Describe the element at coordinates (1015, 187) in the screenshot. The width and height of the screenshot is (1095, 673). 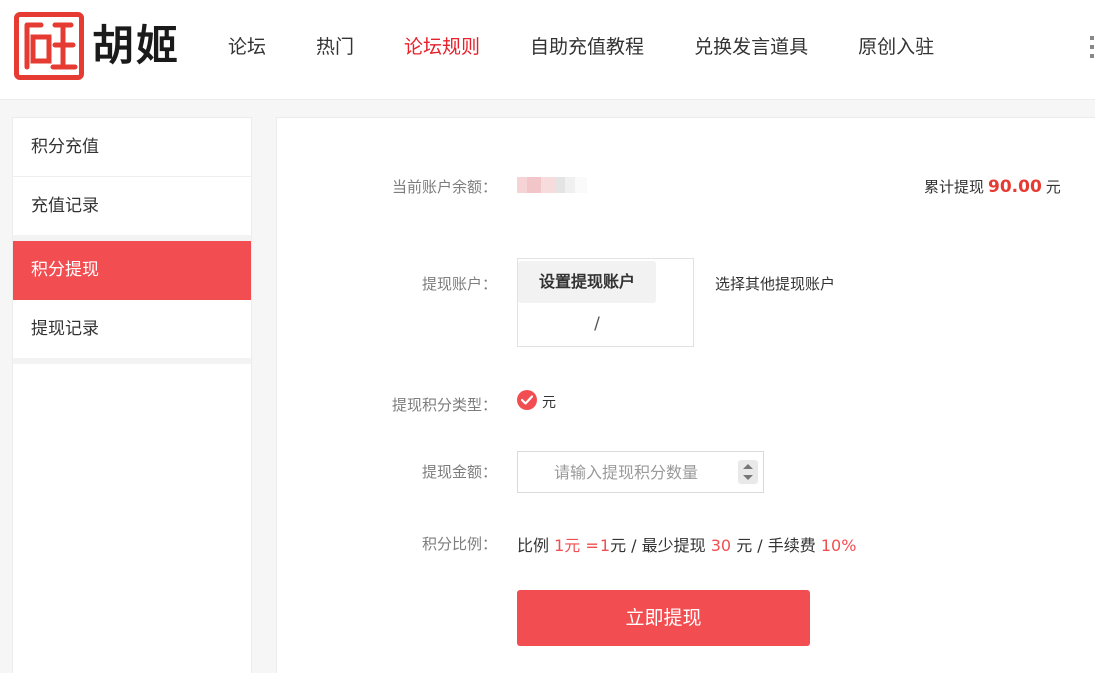
I see `total-withdrawn-value: 90.00` at that location.